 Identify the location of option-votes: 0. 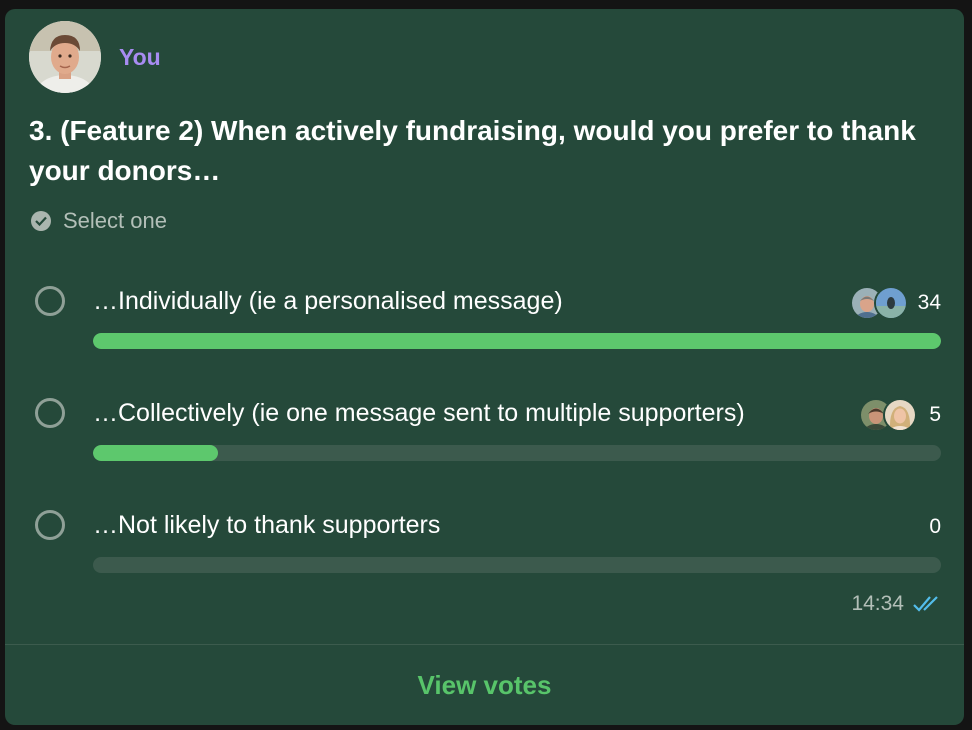
(929, 527).